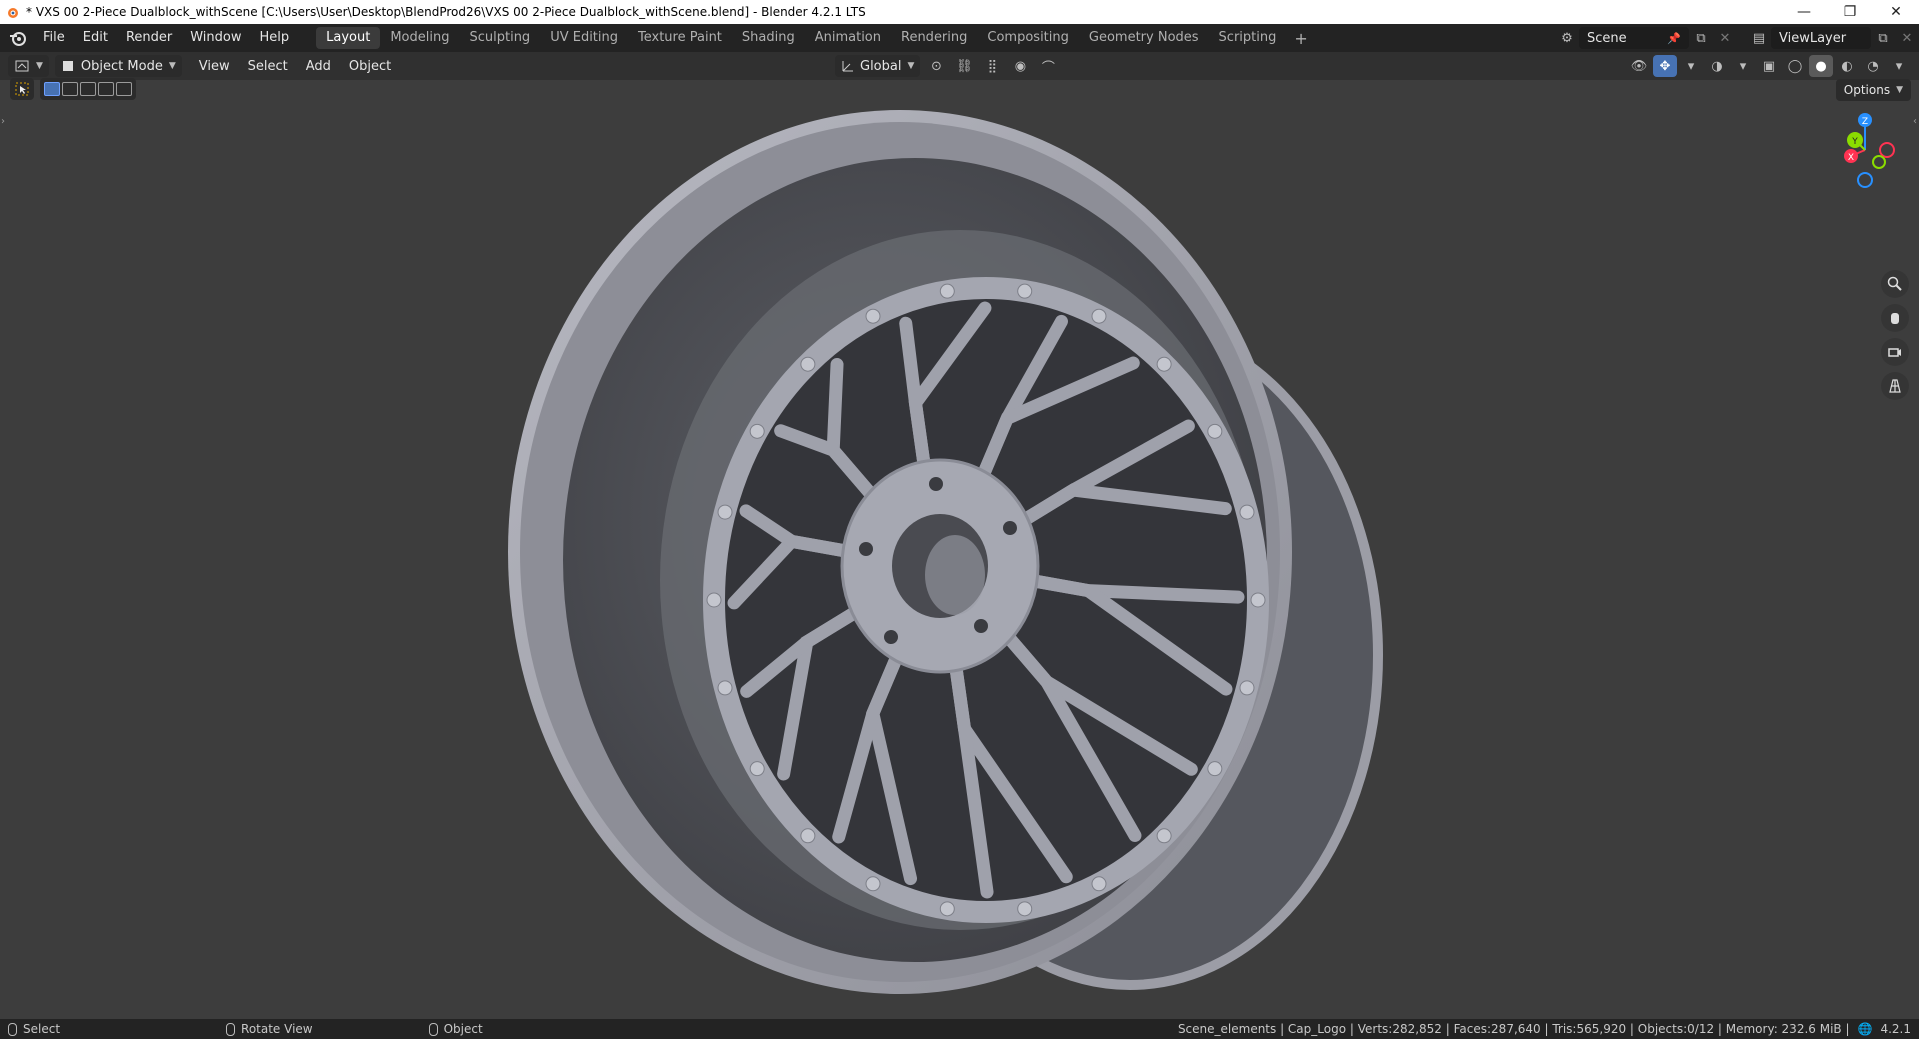 The height and width of the screenshot is (1039, 1919). I want to click on options-dropdown: Options ▼, so click(1873, 90).